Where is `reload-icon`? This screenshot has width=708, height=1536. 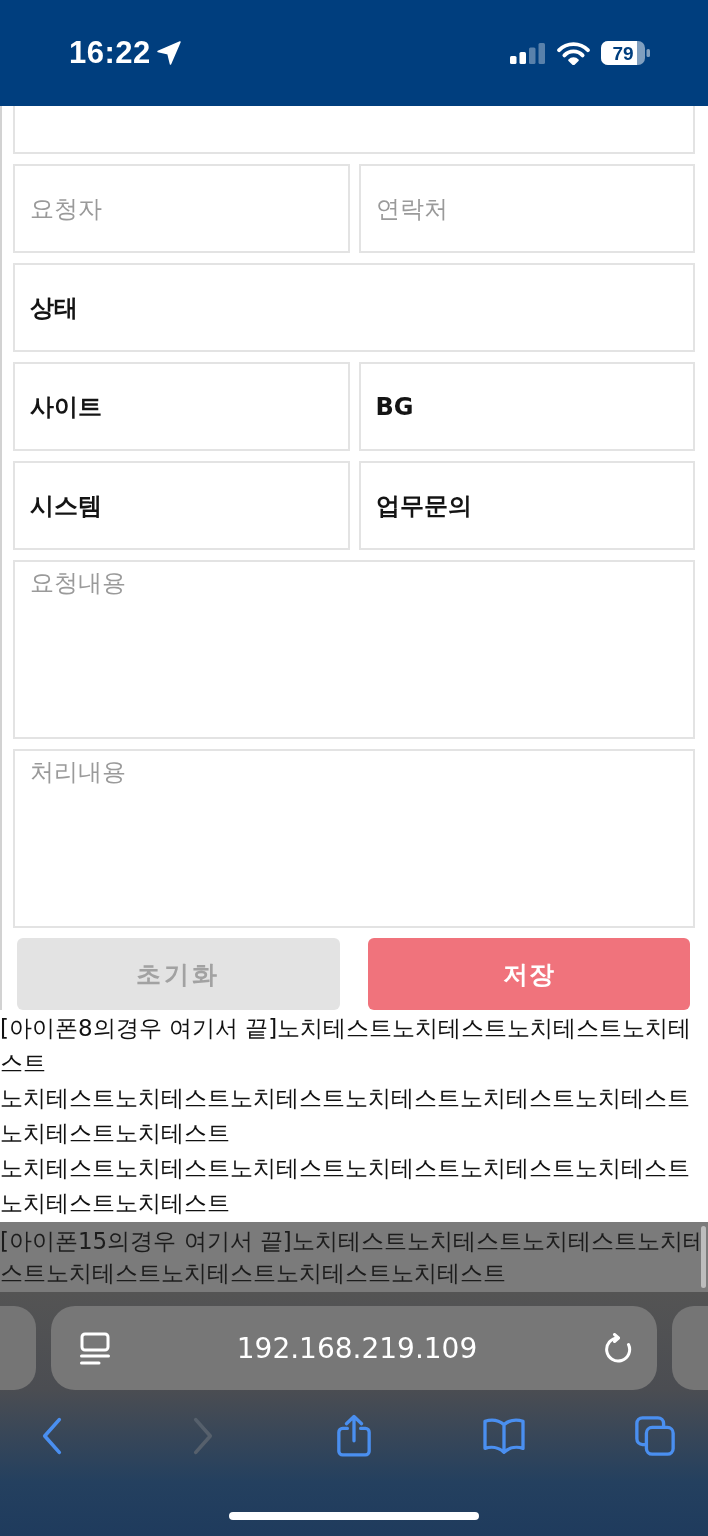 reload-icon is located at coordinates (618, 1348).